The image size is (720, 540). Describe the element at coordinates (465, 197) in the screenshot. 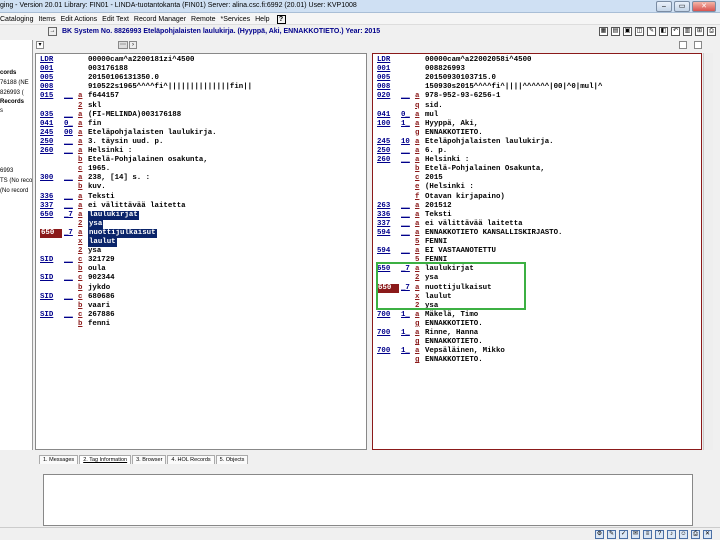

I see `marc-value: Otavan kirjapaino)` at that location.